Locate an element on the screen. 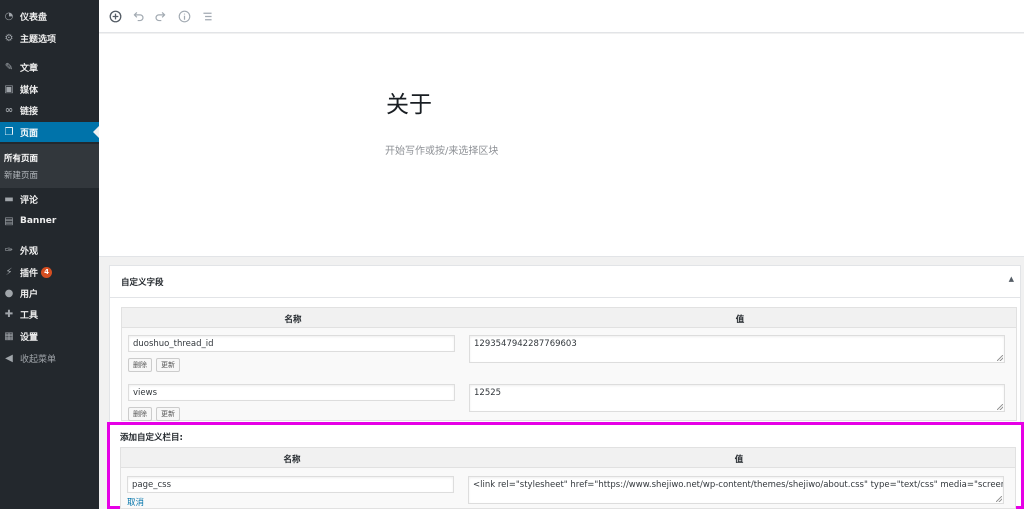  menu-plugins: ⚡ 插件 4 is located at coordinates (49, 272).